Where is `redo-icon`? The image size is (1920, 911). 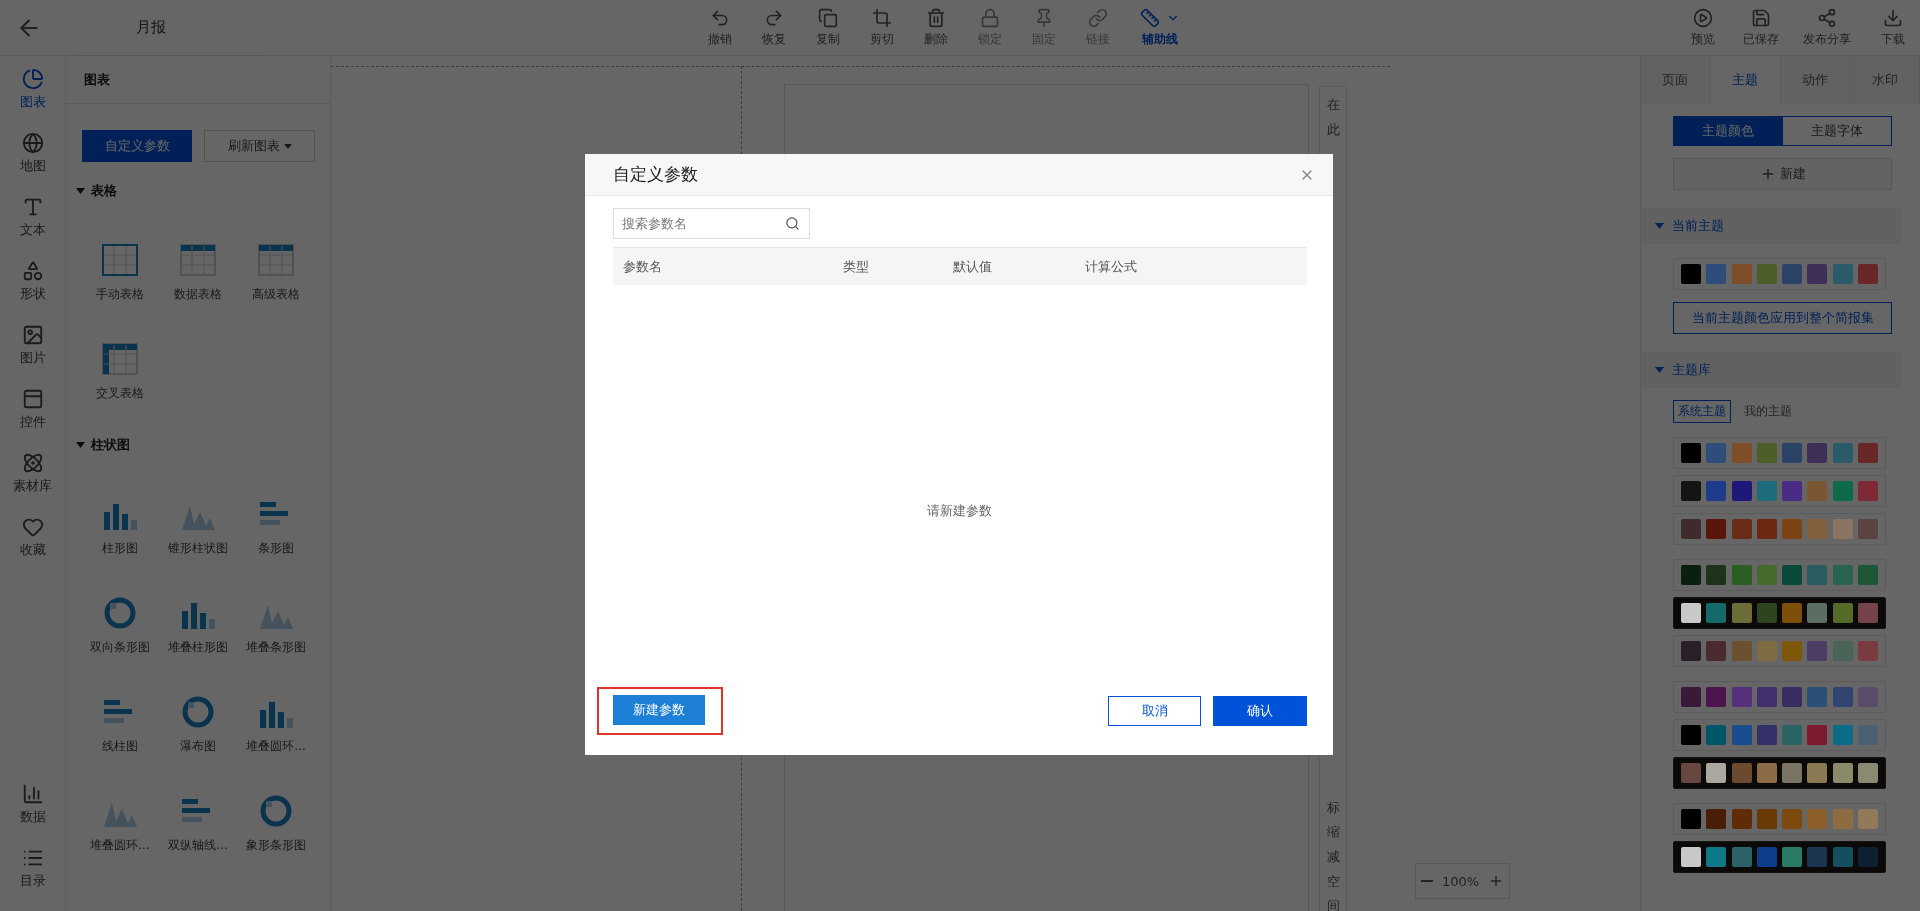 redo-icon is located at coordinates (774, 17).